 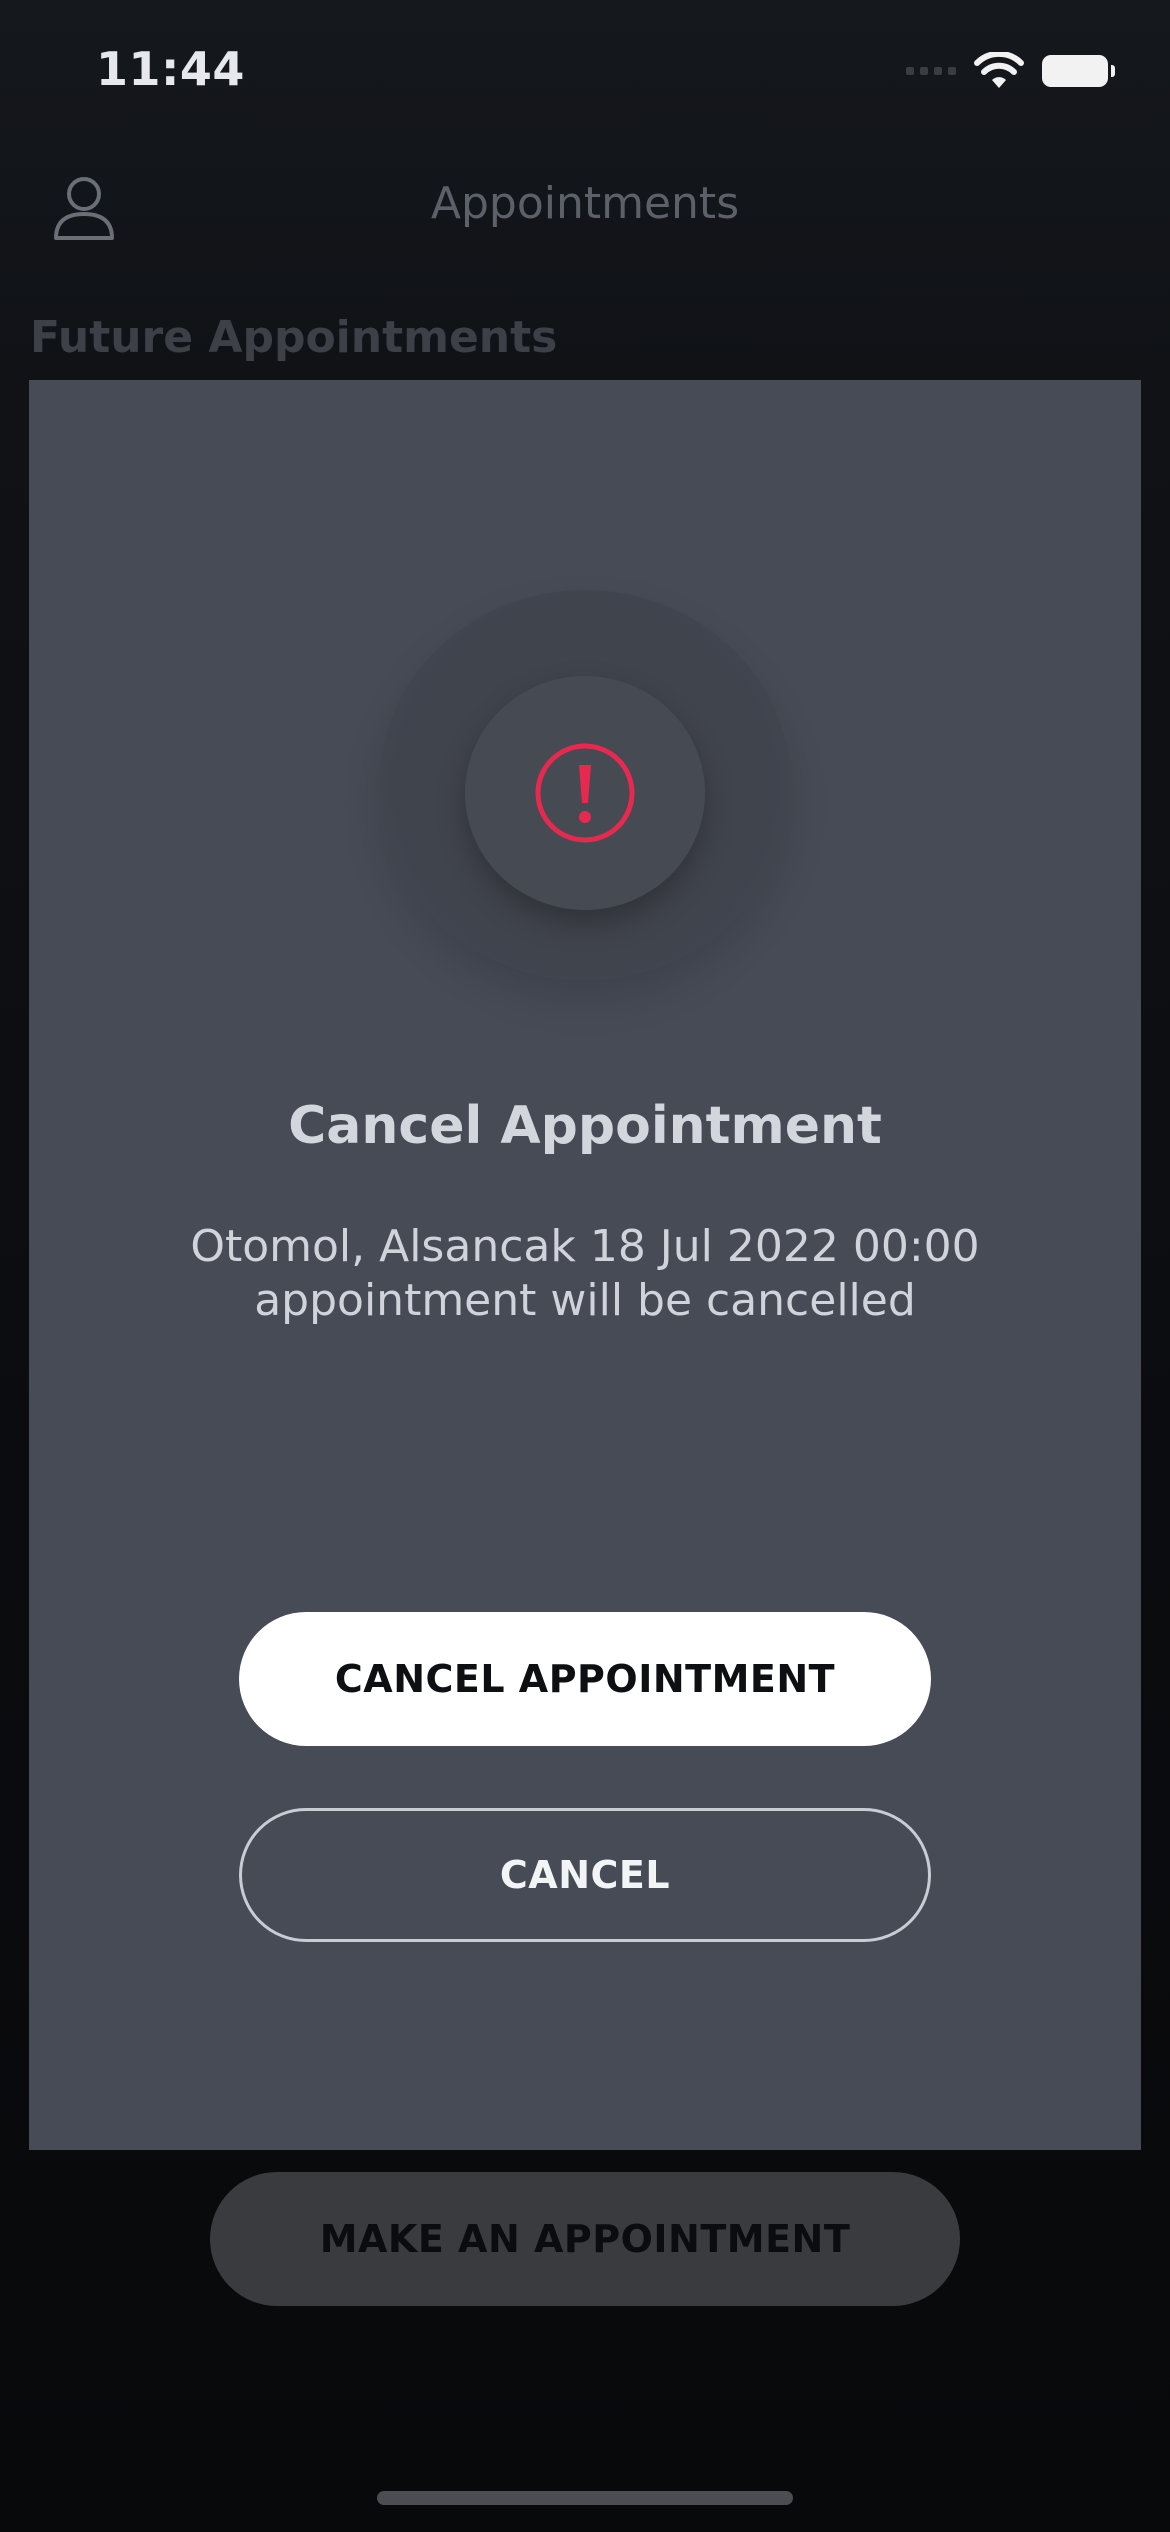 What do you see at coordinates (585, 2498) in the screenshot?
I see `home-indicator` at bounding box center [585, 2498].